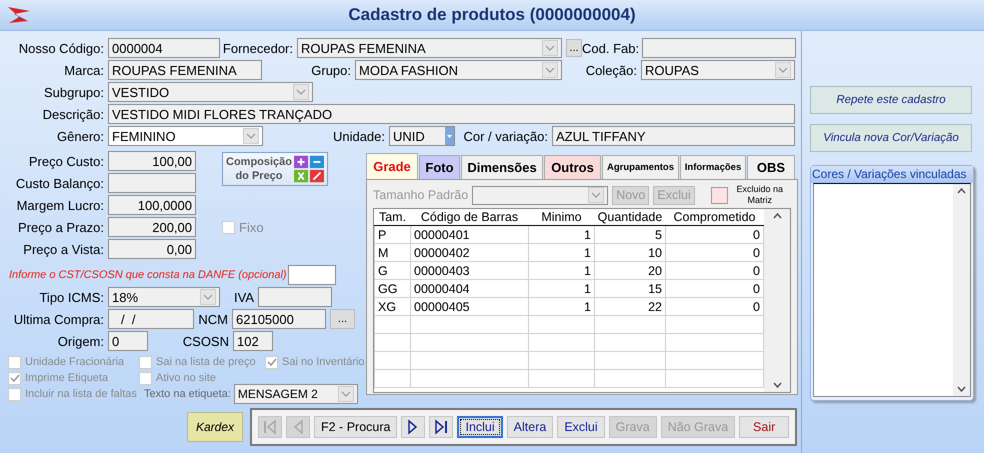 The height and width of the screenshot is (453, 984). What do you see at coordinates (80, 341) in the screenshot?
I see `field-label: Origem:` at bounding box center [80, 341].